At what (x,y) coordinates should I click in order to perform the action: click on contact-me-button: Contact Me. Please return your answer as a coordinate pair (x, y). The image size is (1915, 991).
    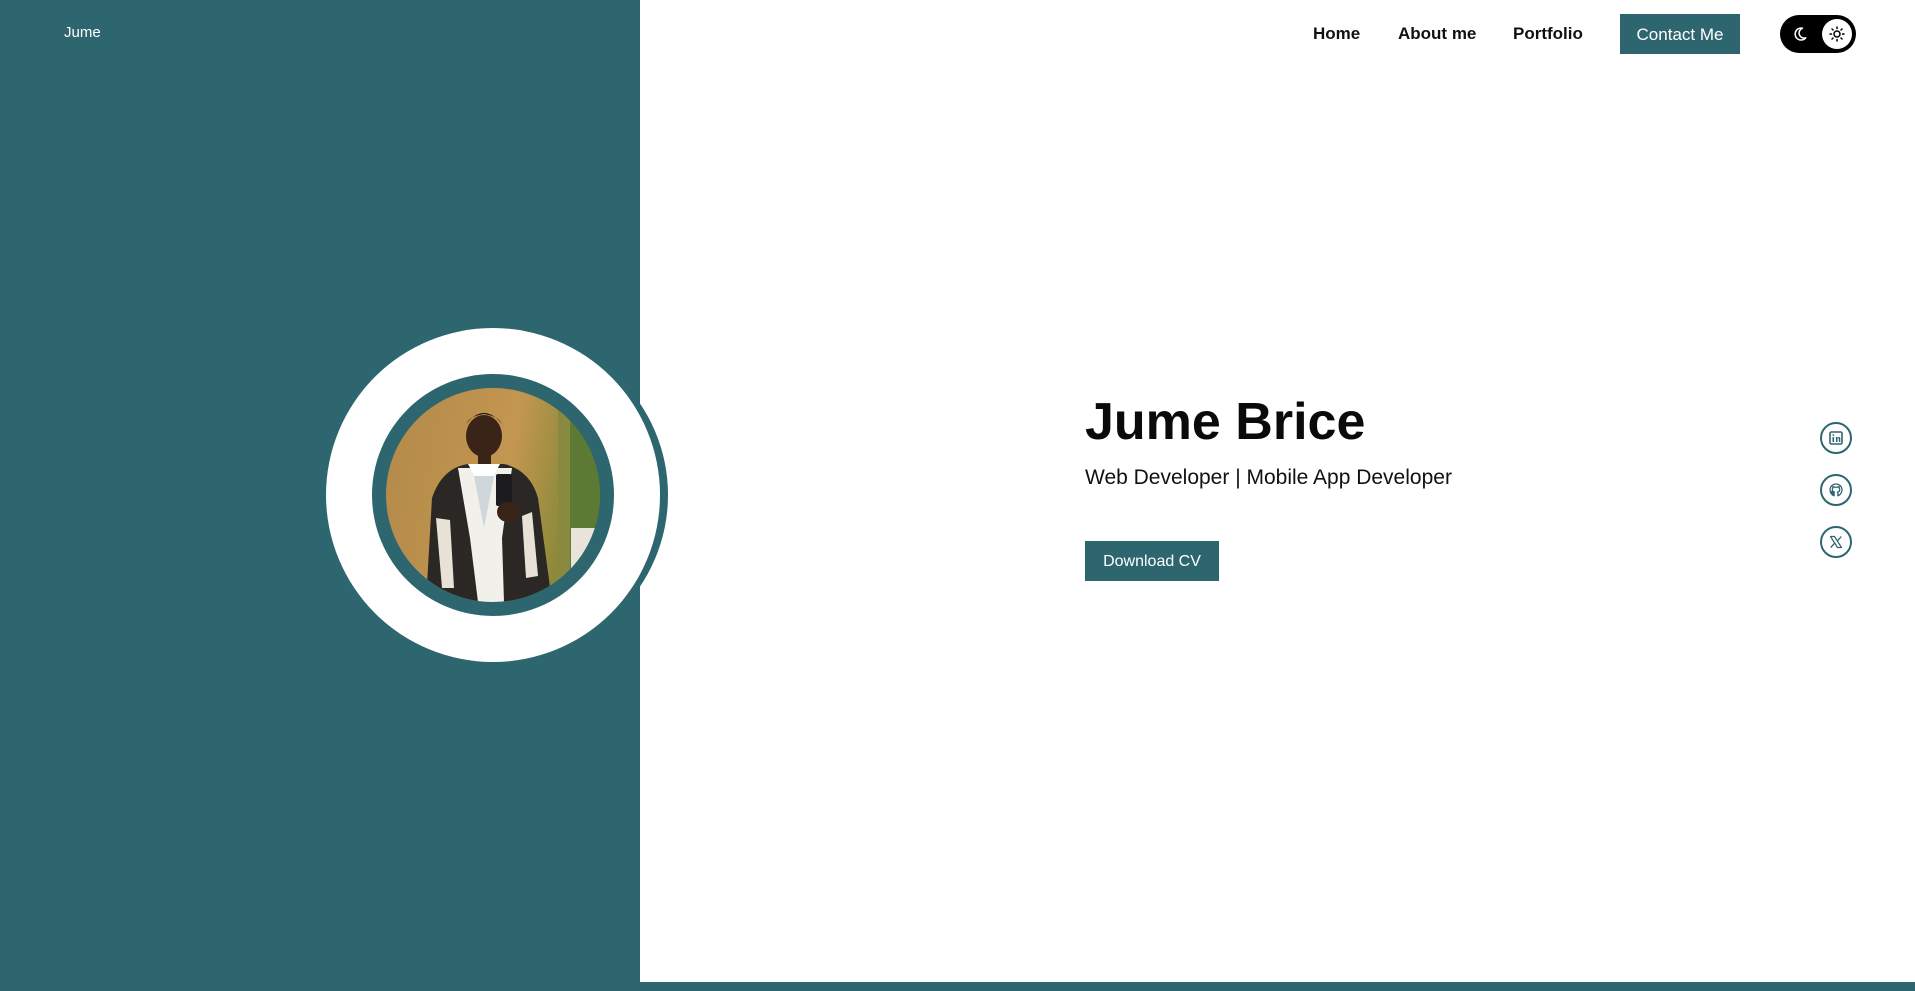
    Looking at the image, I should click on (1680, 34).